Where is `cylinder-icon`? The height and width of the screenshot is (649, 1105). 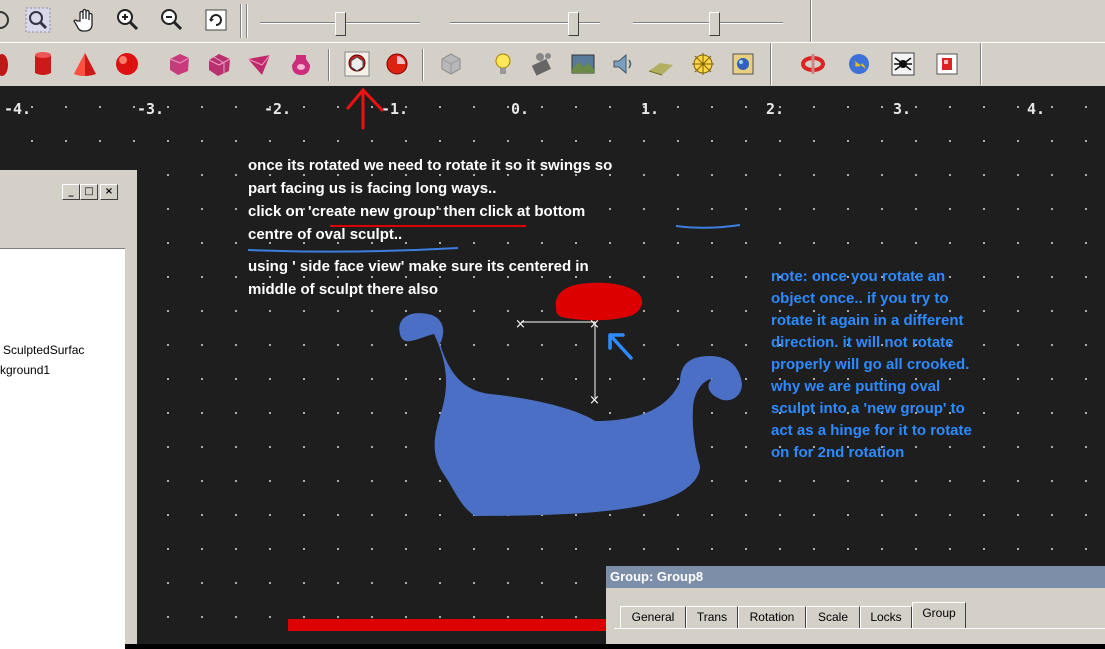
cylinder-icon is located at coordinates (43, 64).